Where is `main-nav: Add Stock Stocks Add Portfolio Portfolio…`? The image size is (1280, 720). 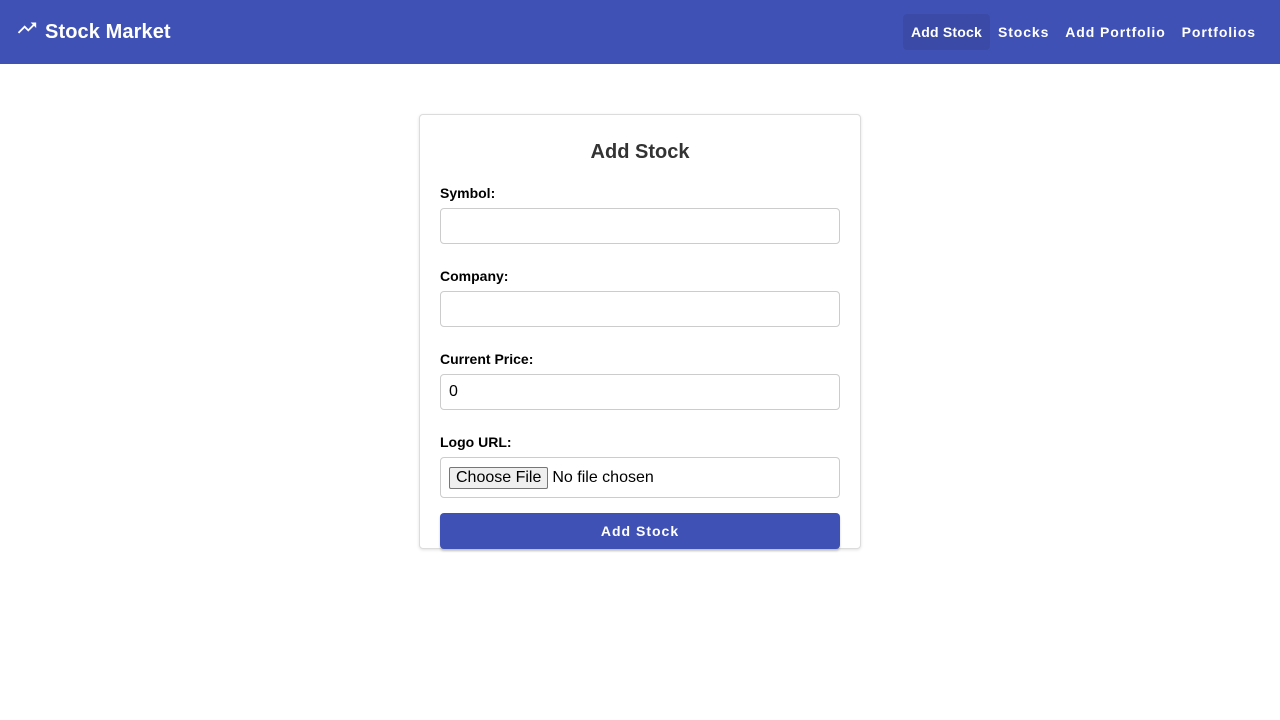
main-nav: Add Stock Stocks Add Portfolio Portfolio… is located at coordinates (1083, 32).